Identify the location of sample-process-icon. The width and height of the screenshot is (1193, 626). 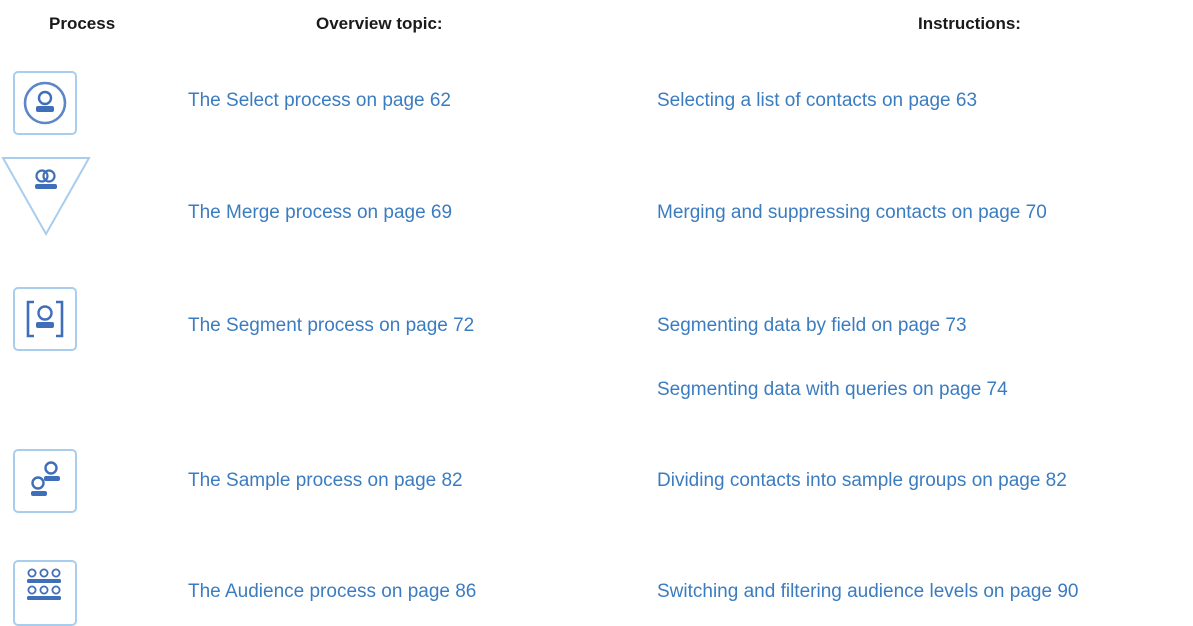
(45, 481).